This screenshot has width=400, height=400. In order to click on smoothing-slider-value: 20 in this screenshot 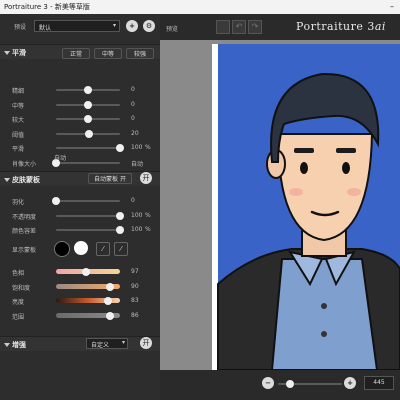, I will do `click(135, 133)`.